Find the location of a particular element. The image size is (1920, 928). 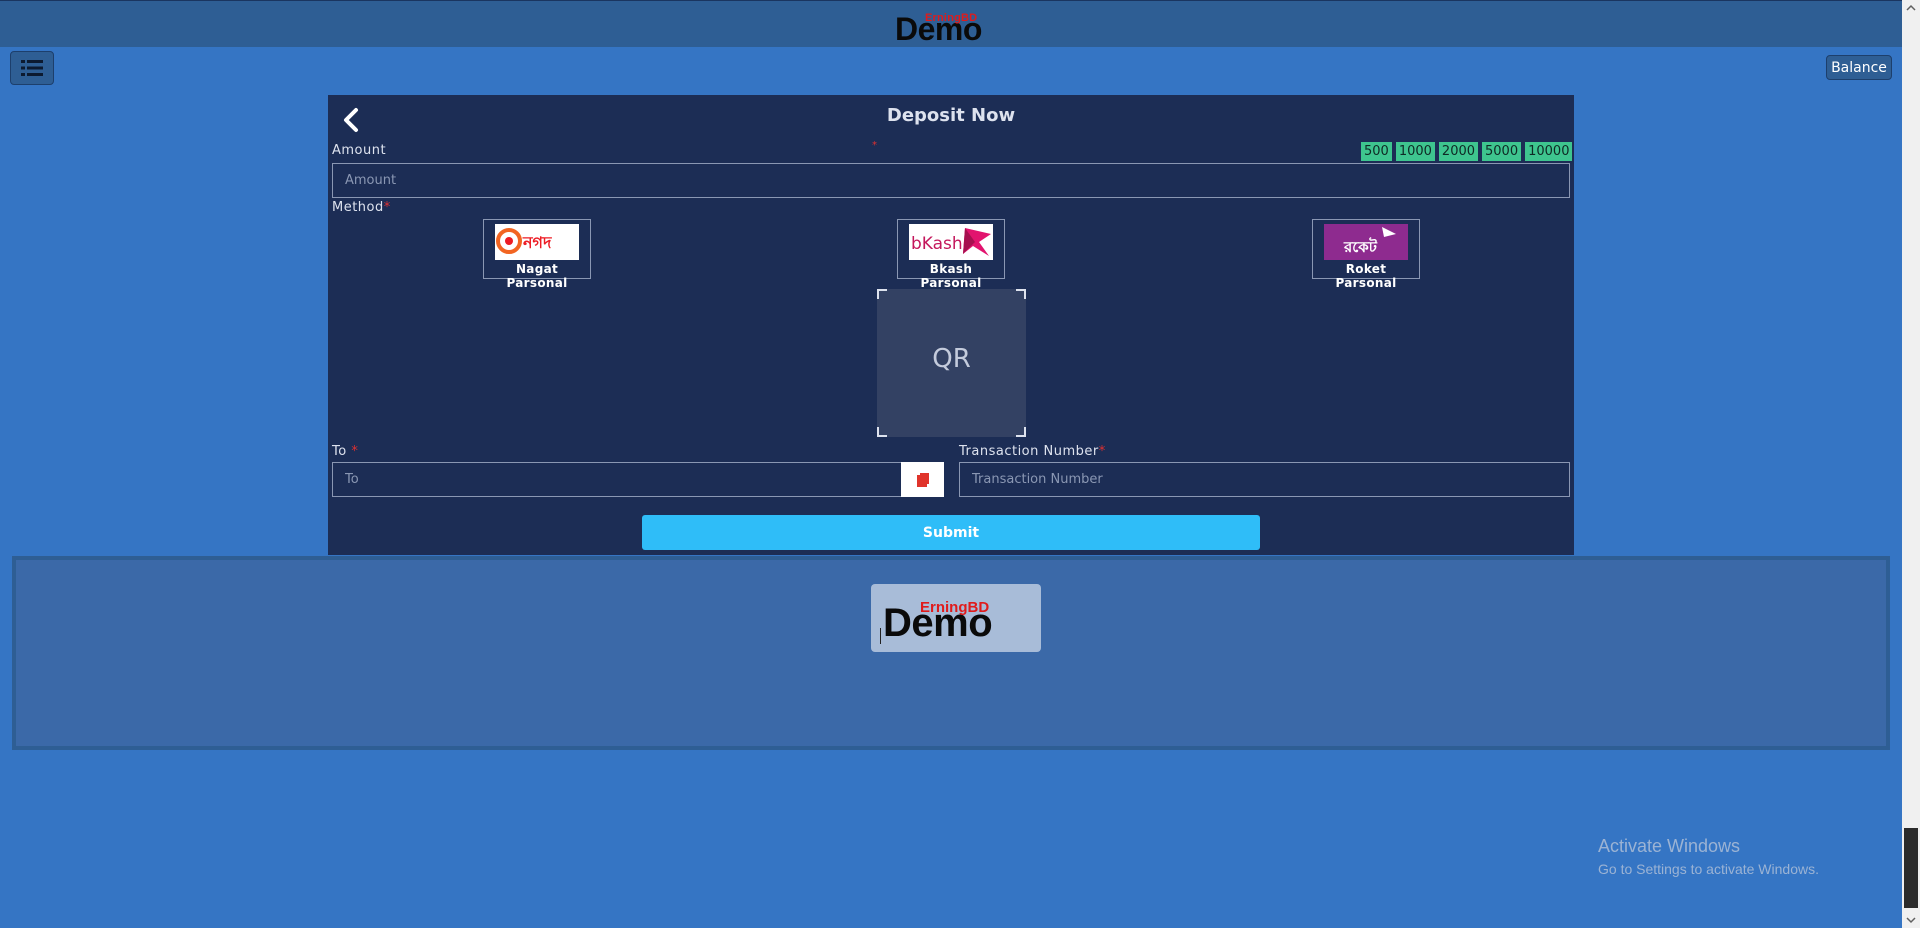

bkash-logo: bKash is located at coordinates (951, 242).